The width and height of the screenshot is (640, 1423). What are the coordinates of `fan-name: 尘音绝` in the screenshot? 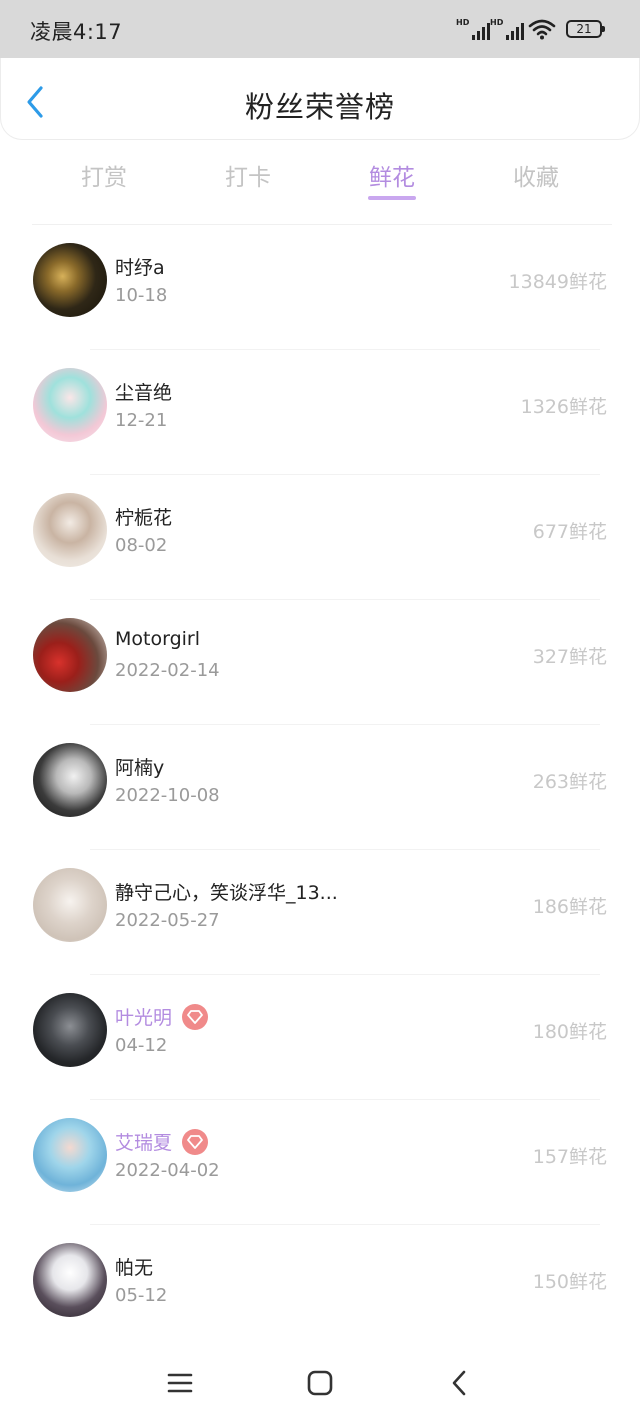 It's located at (144, 393).